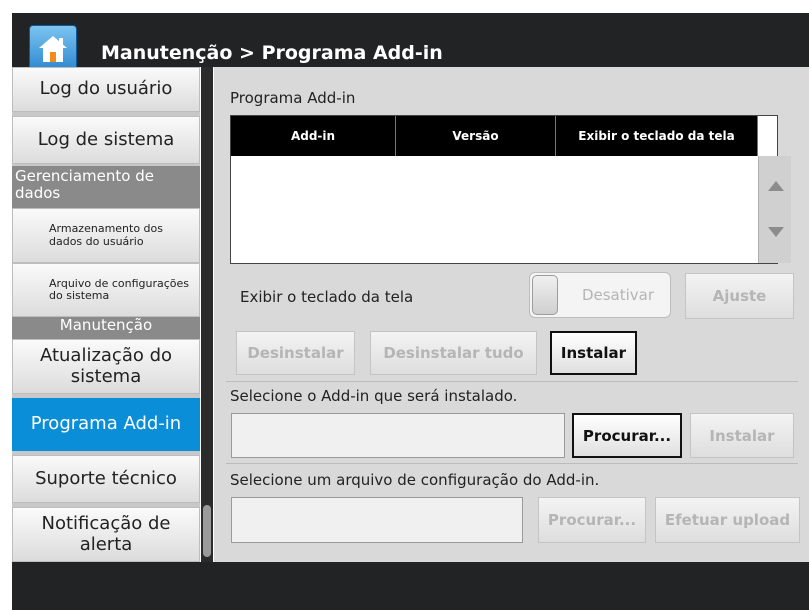 The image size is (809, 610). I want to click on arrow-up-icon, so click(775, 186).